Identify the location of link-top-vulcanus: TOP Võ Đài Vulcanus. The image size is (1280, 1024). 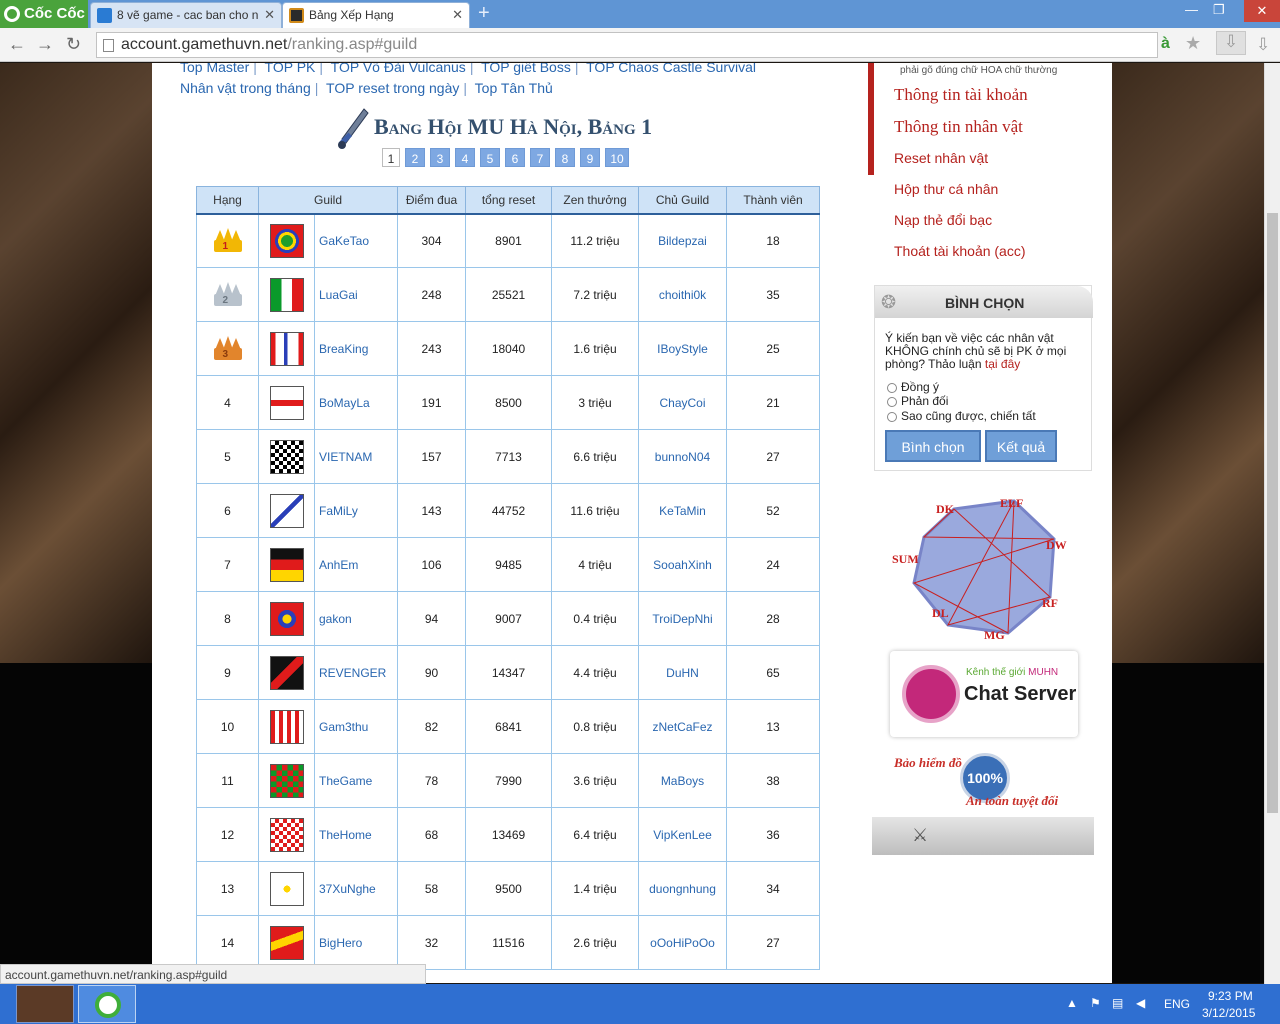
(398, 69).